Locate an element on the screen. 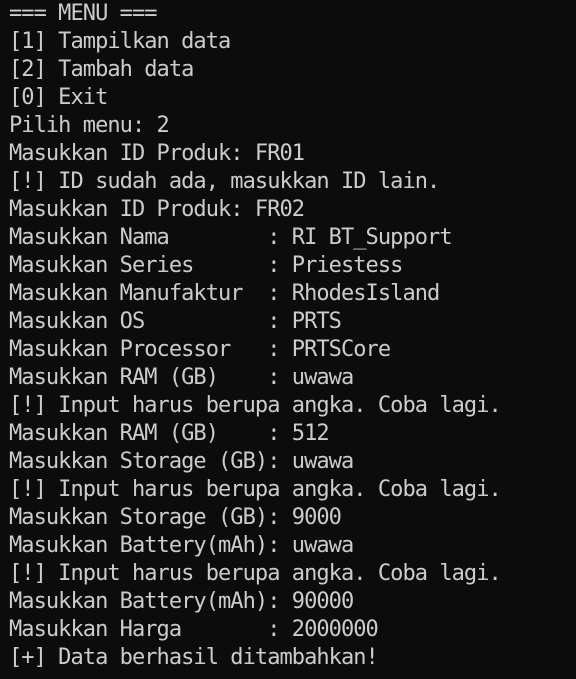  product-id-prompt: Masukkan ID Produk: FR01 is located at coordinates (157, 153).